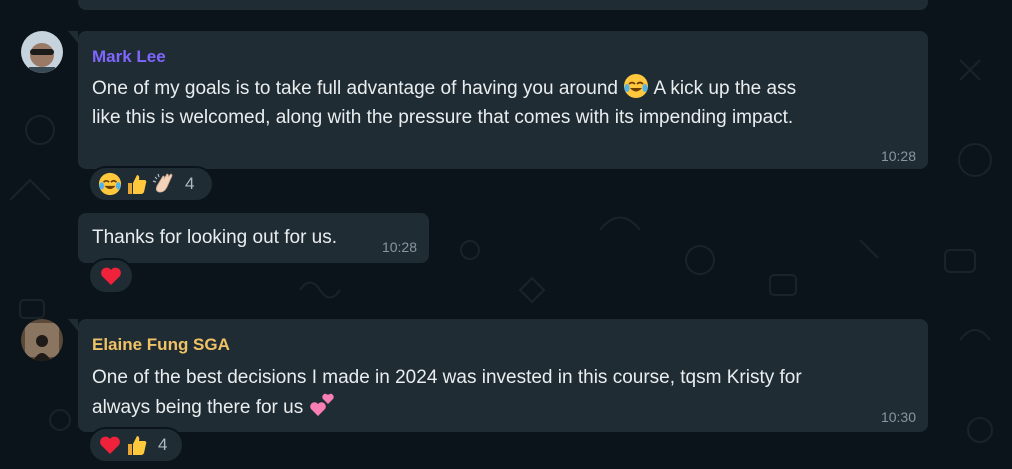  Describe the element at coordinates (215, 237) in the screenshot. I see `message-text: Thanks for looking out for us.` at that location.